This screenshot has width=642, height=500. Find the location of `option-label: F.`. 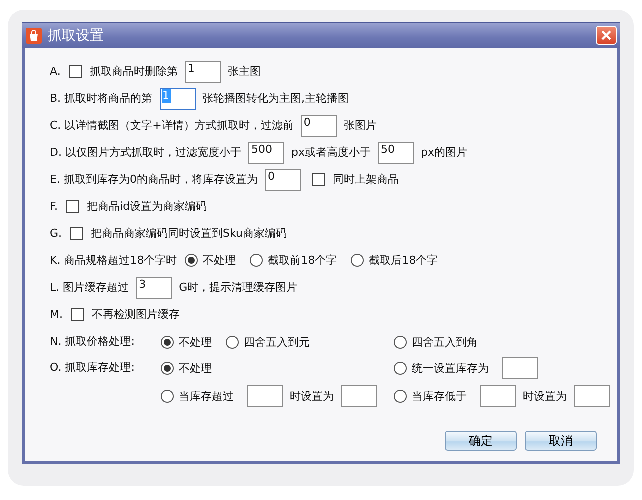

option-label: F. is located at coordinates (54, 206).